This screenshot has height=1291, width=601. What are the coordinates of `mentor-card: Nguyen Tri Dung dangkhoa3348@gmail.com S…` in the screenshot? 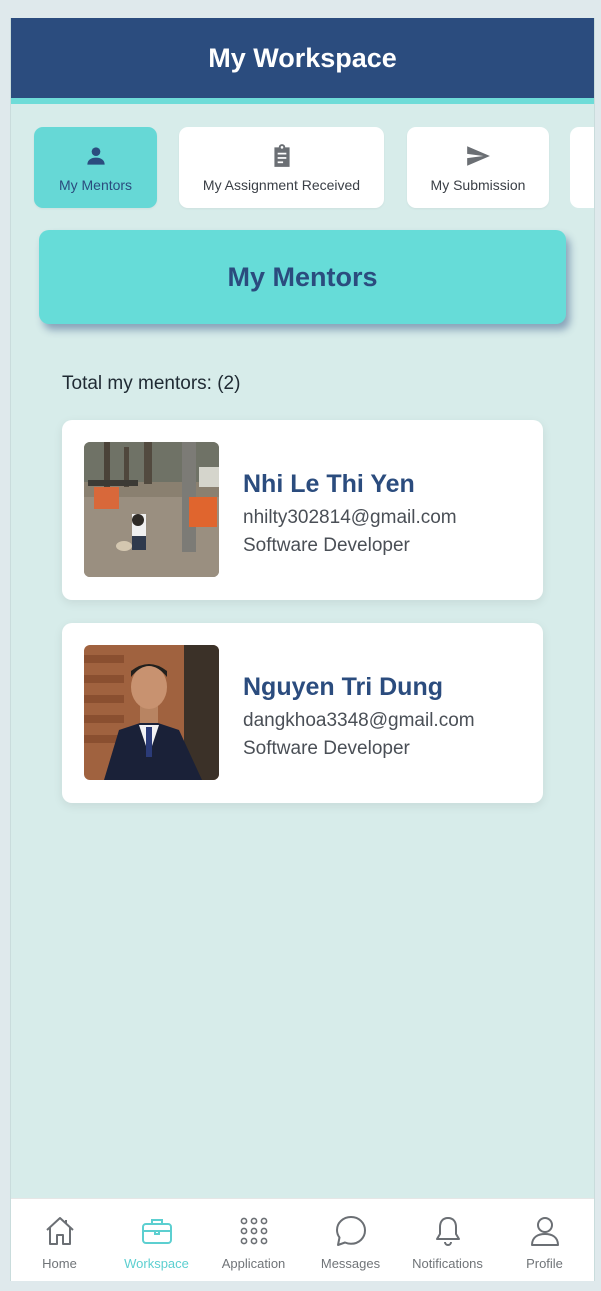 It's located at (302, 713).